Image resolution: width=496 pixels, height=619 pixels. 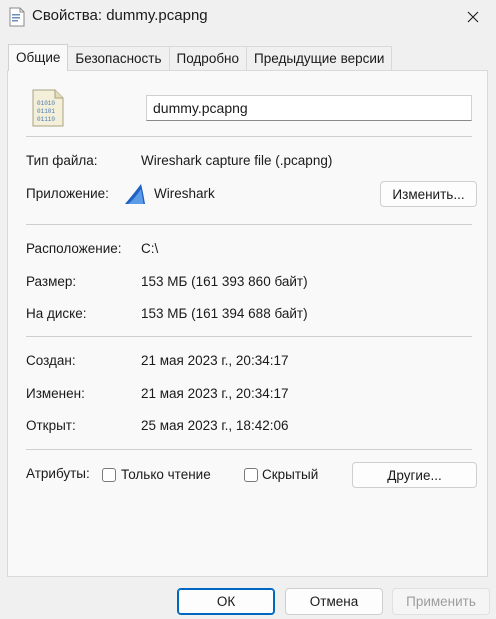 I want to click on modified-value: 21 мая 2023 г., 20:34:17, so click(x=215, y=393).